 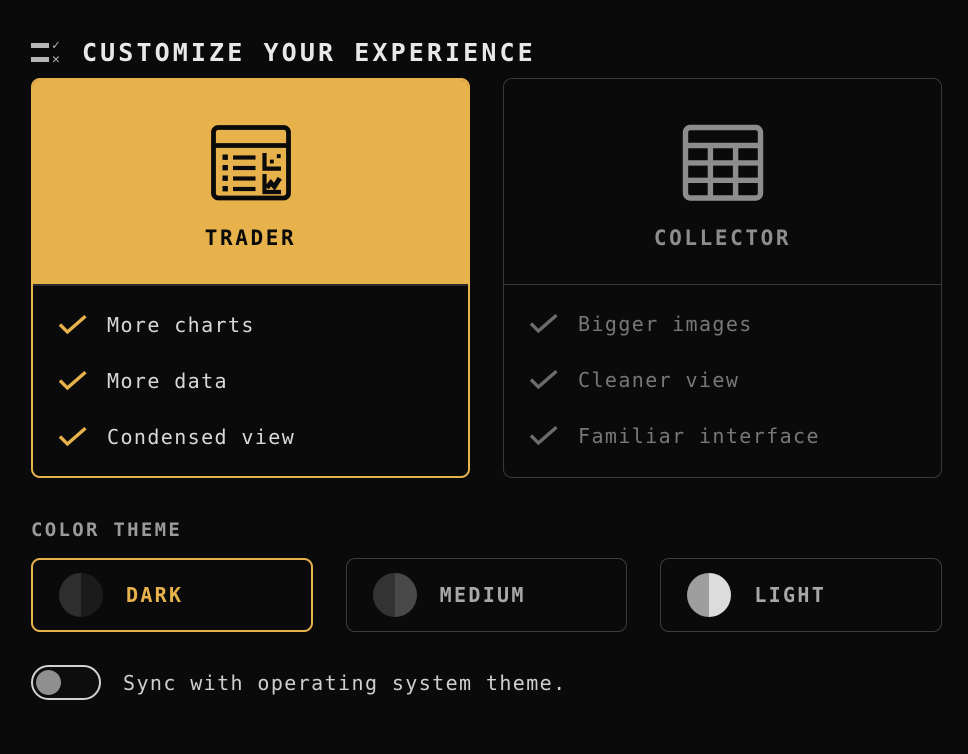 I want to click on persona-card-collector-title: COLLECTOR, so click(x=722, y=237).